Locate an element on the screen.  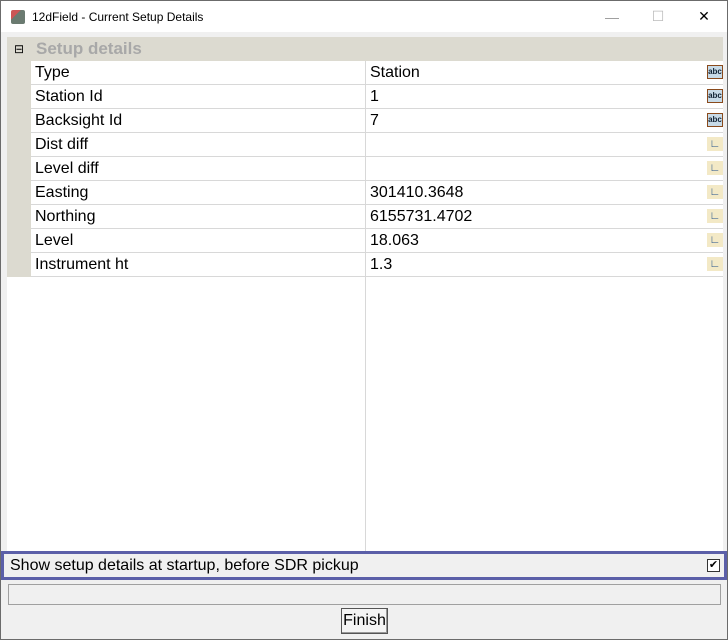
collapse-icon: ⊟ is located at coordinates (19, 49).